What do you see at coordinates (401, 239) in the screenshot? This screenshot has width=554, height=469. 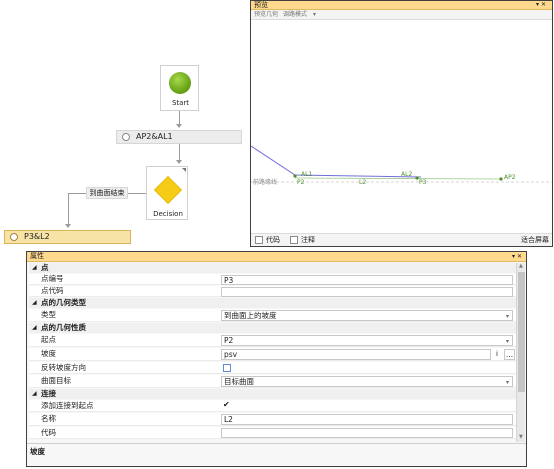 I see `preview-statusbar: 代码 注释 适合屏幕` at bounding box center [401, 239].